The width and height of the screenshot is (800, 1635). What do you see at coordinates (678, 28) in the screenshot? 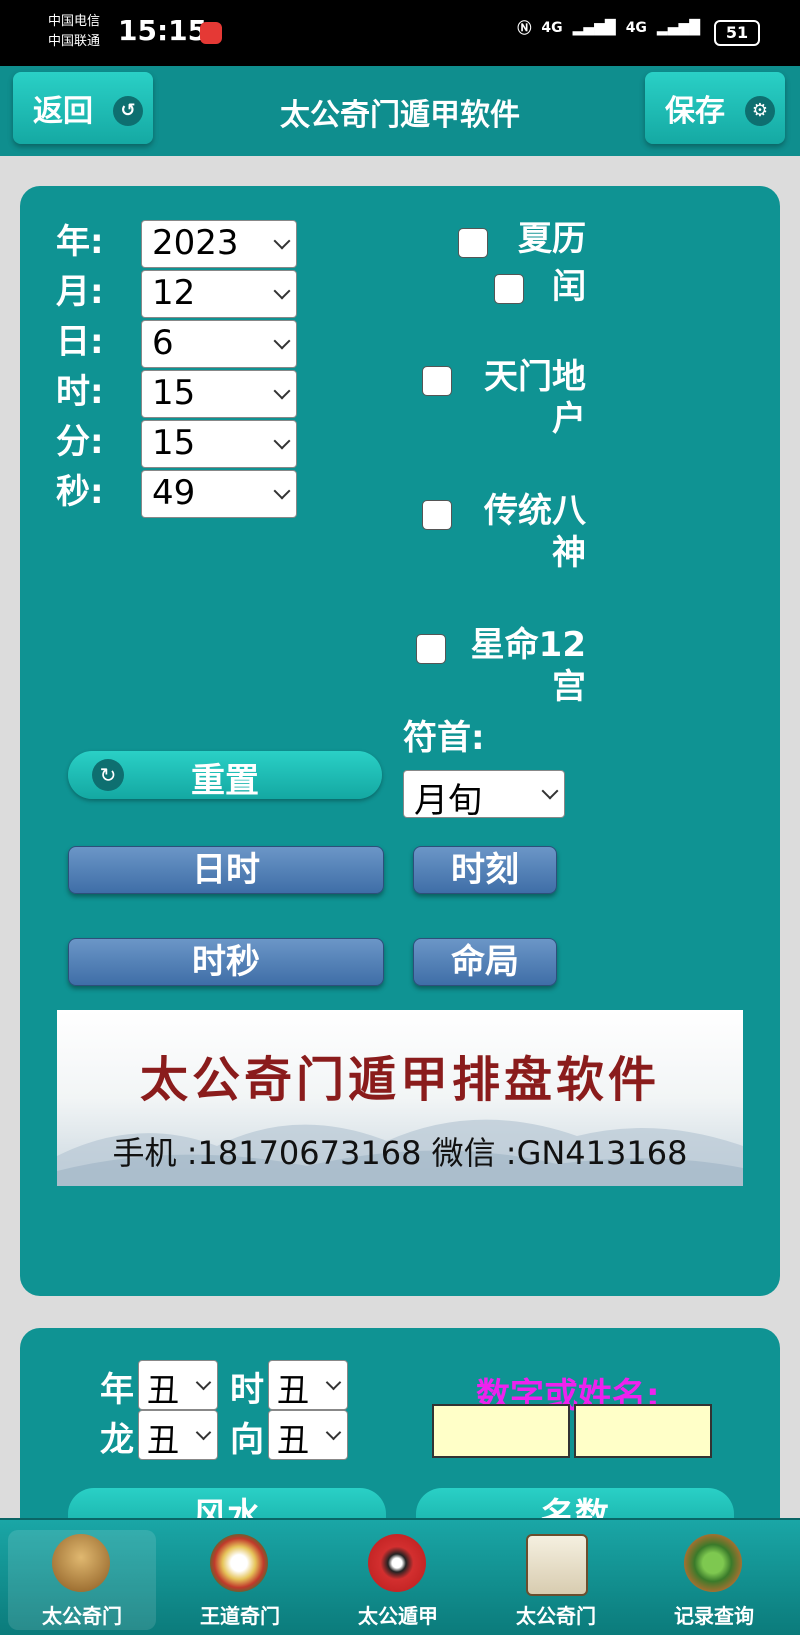
I see `signal-2-icon: ▂▄▆█` at bounding box center [678, 28].